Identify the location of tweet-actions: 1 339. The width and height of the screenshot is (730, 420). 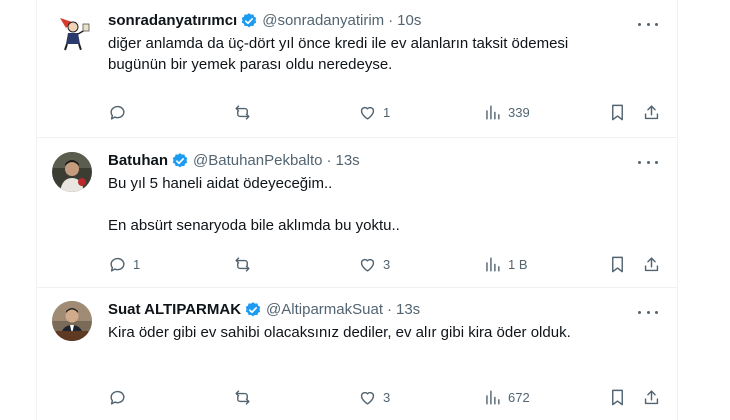
(385, 112).